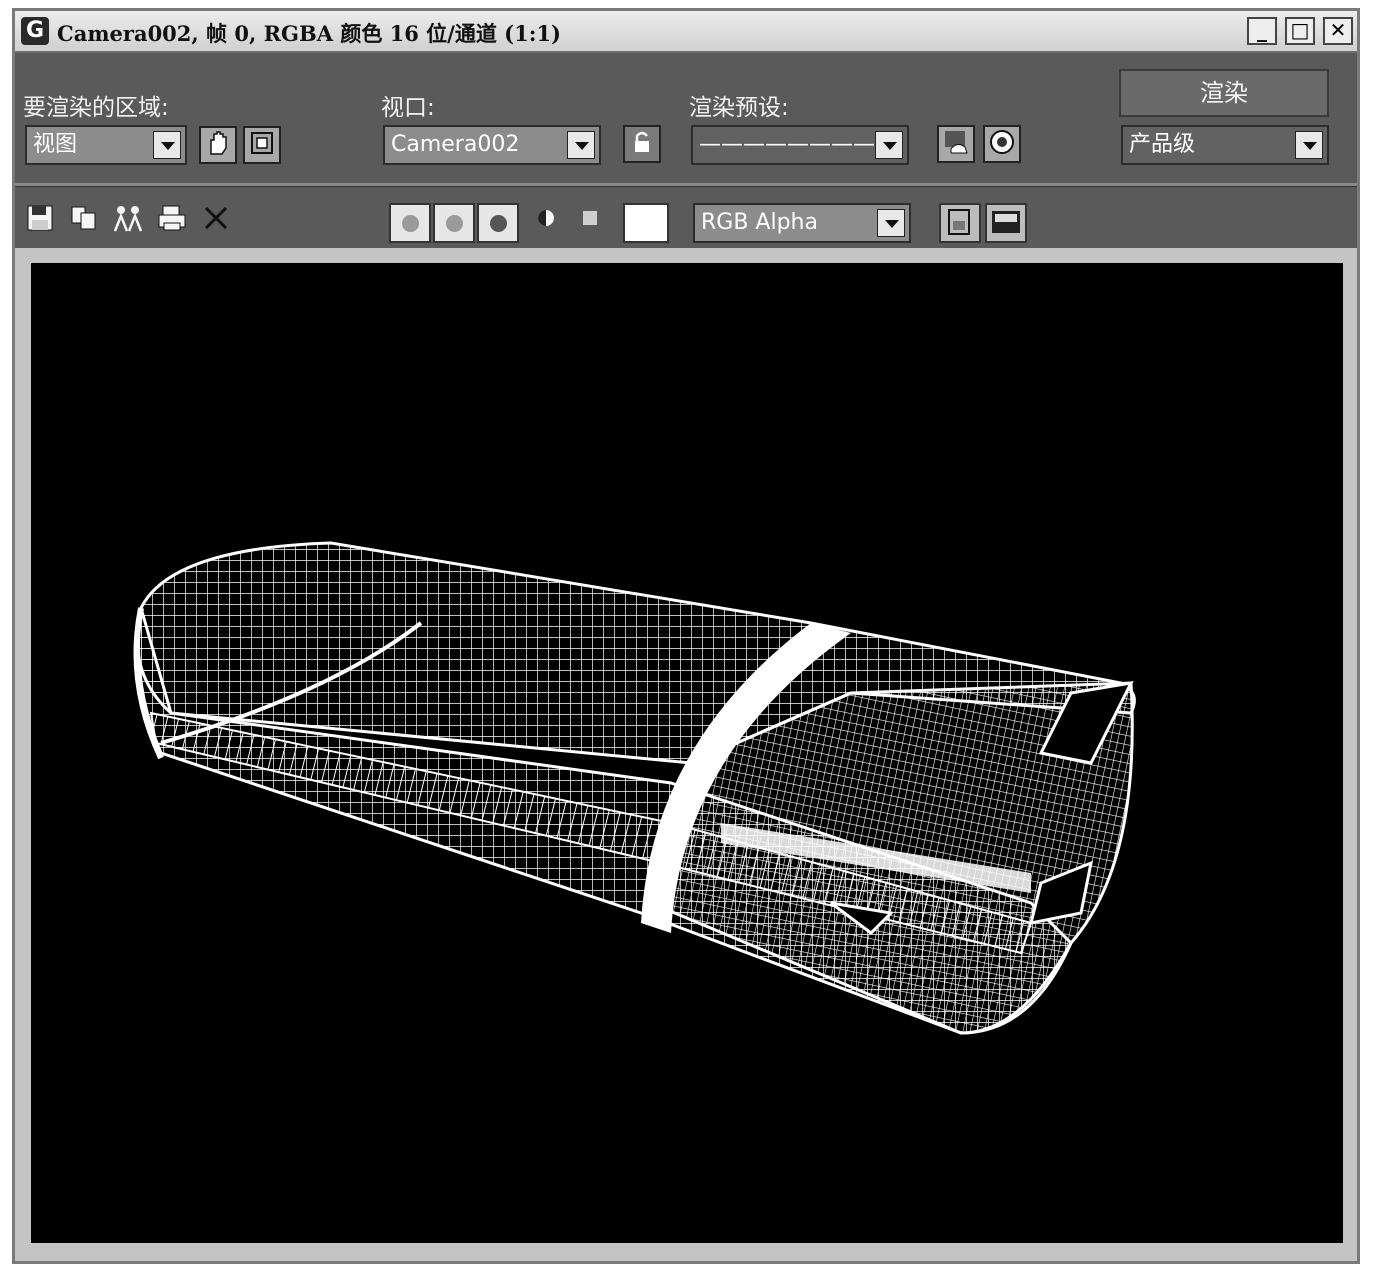  Describe the element at coordinates (960, 223) in the screenshot. I see `split-a-icon` at that location.